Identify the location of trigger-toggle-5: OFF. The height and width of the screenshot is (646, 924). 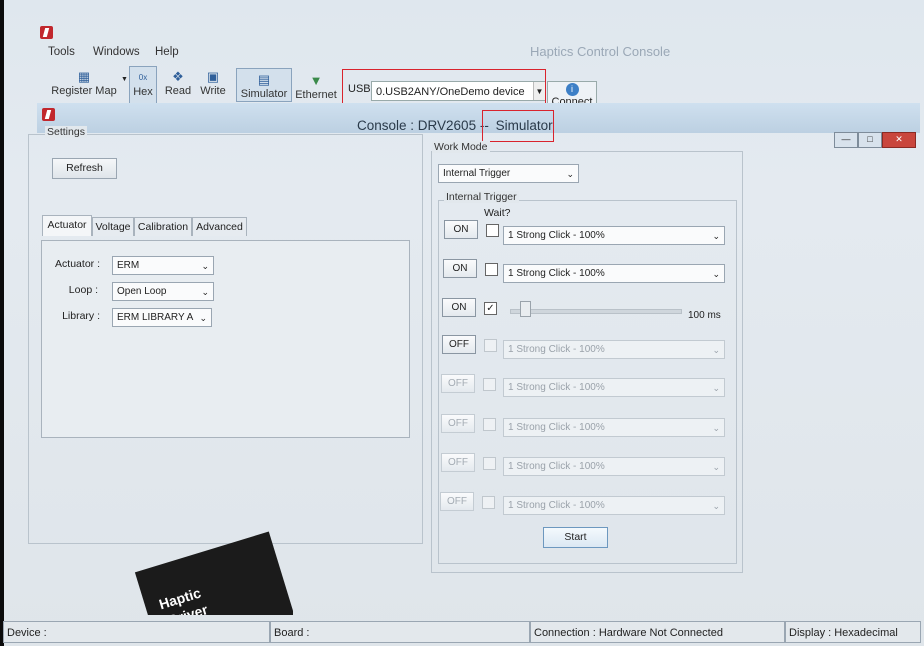
(458, 383).